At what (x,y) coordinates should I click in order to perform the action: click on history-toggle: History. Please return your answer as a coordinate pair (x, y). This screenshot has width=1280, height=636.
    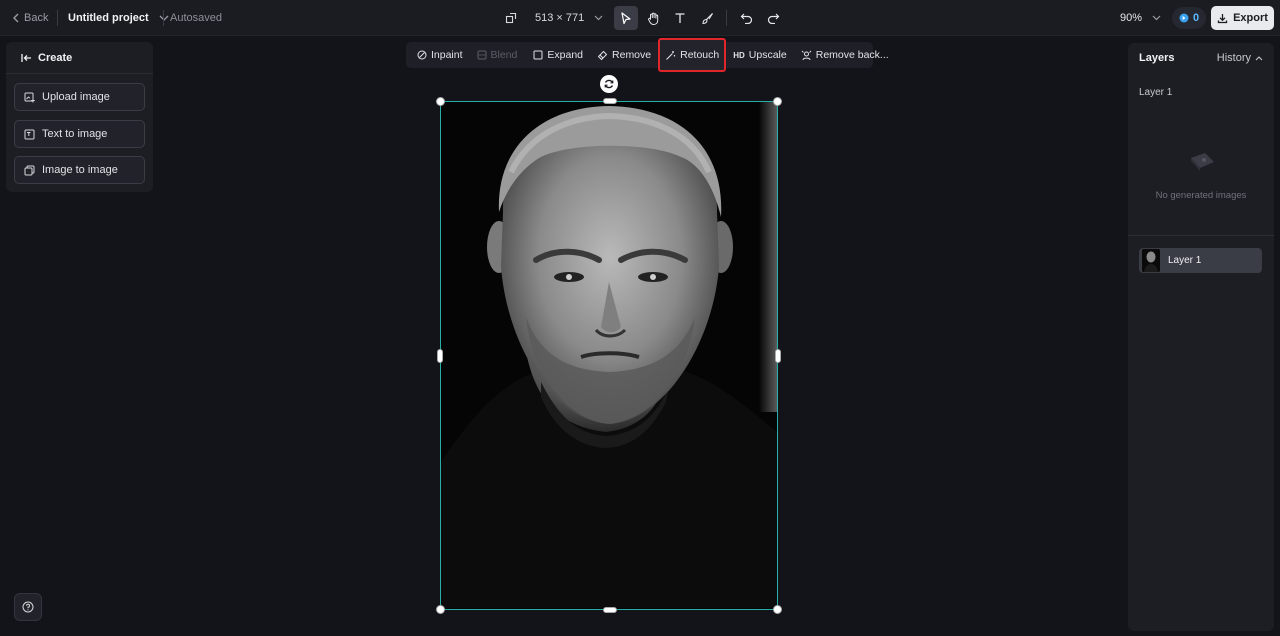
    Looking at the image, I should click on (1240, 58).